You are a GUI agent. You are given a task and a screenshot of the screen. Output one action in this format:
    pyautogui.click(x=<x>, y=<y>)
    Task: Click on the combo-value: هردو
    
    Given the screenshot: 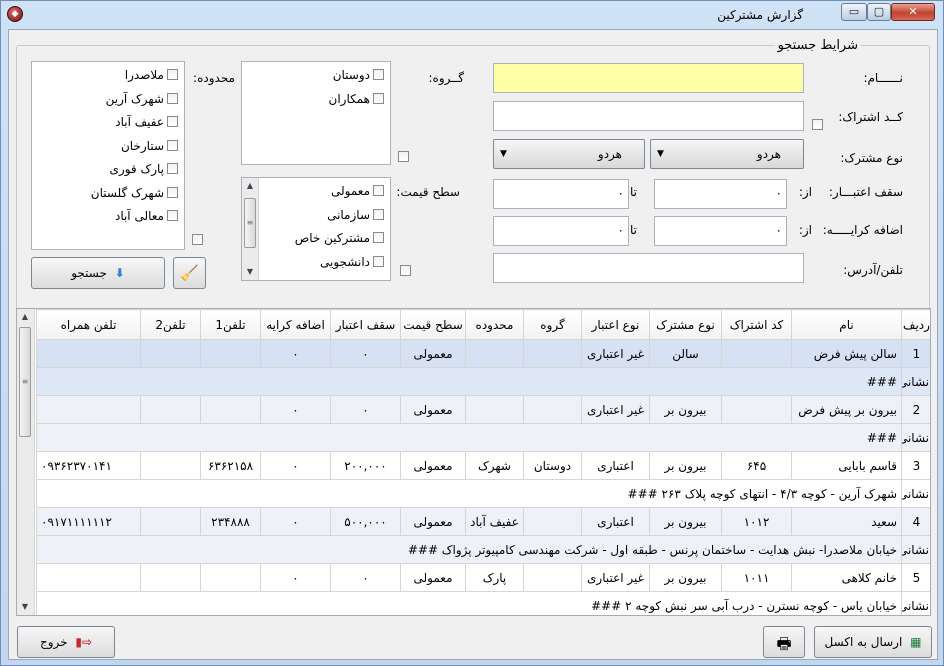 What is the action you would take?
    pyautogui.click(x=609, y=154)
    